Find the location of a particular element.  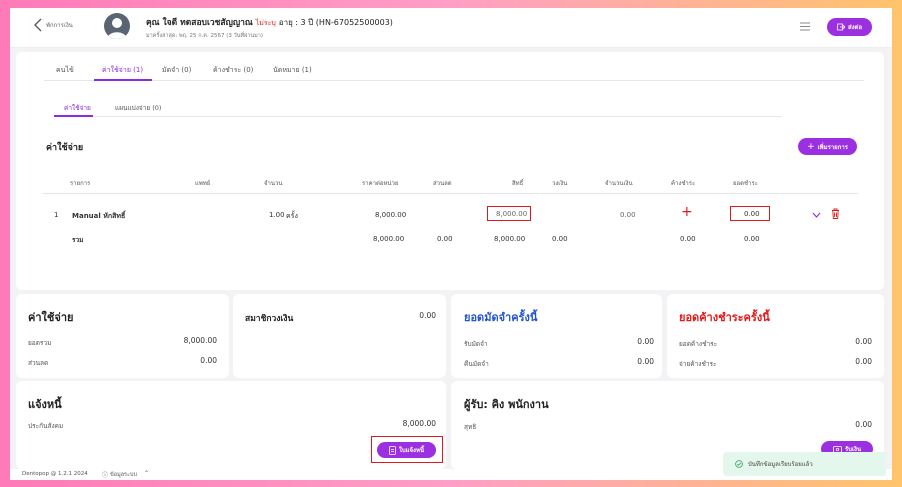

success-toast: บันทึกข้อมูลเรียบร้อยแล้ว is located at coordinates (804, 464).